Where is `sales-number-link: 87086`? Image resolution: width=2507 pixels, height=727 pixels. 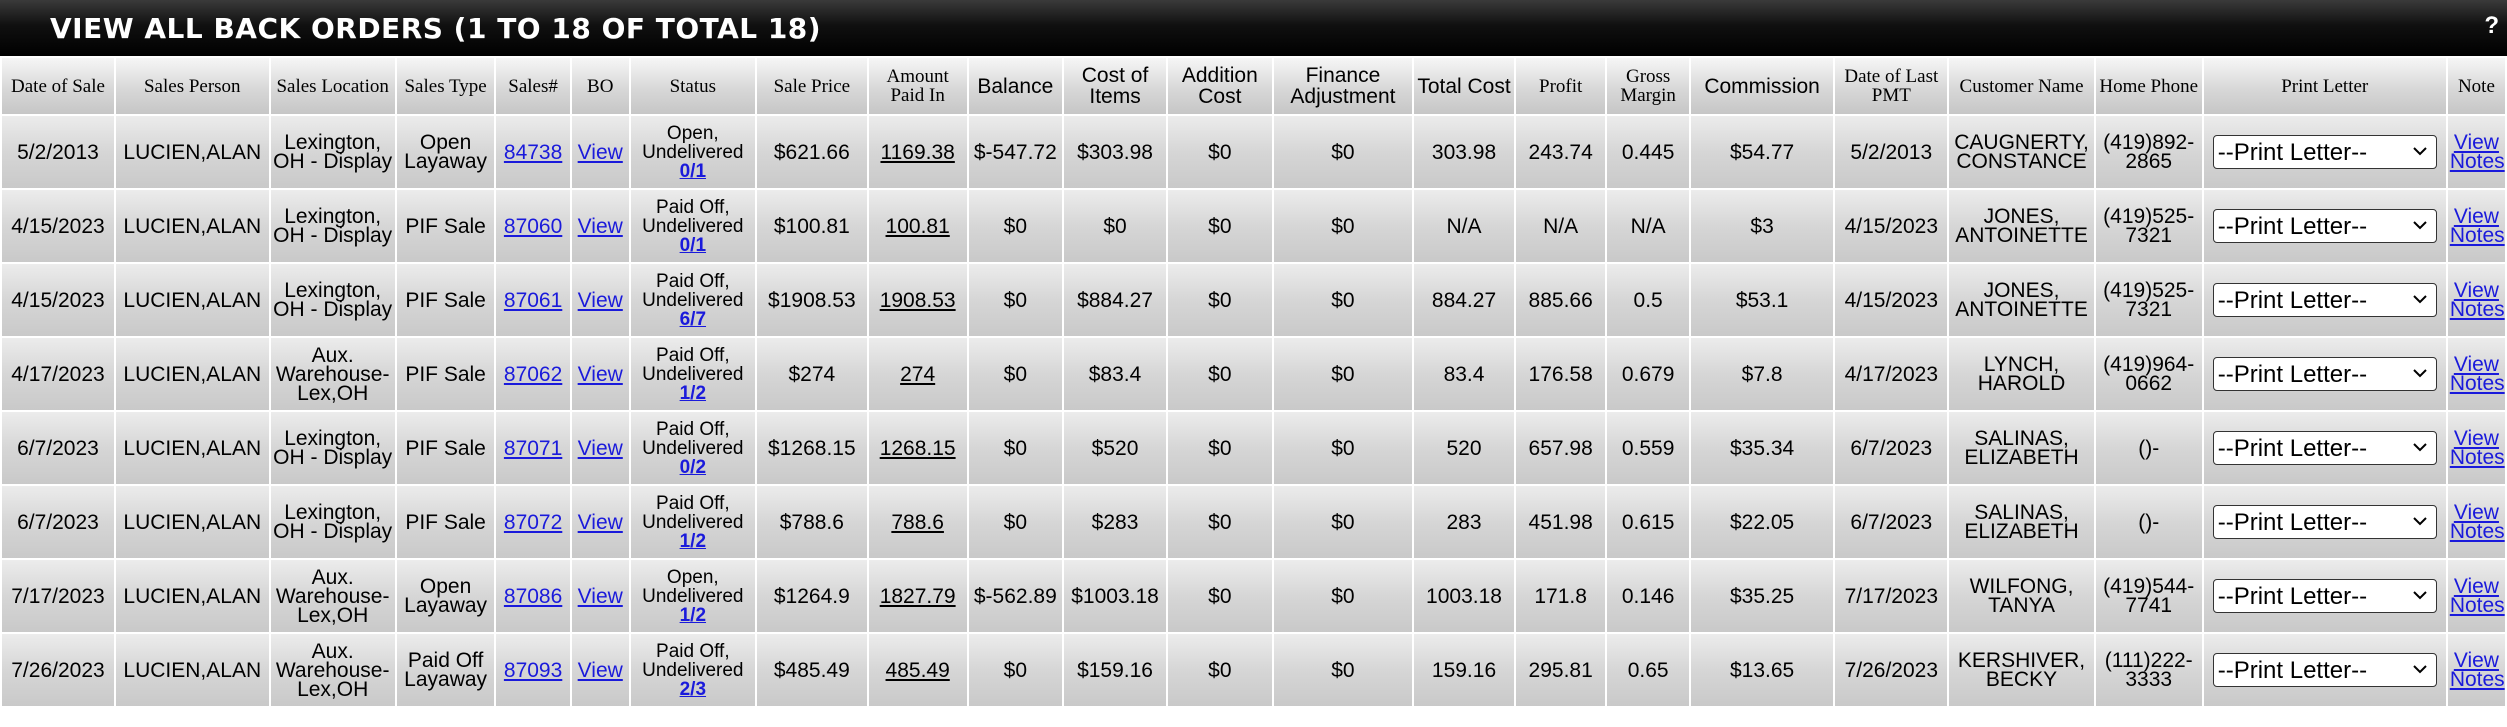 sales-number-link: 87086 is located at coordinates (533, 596).